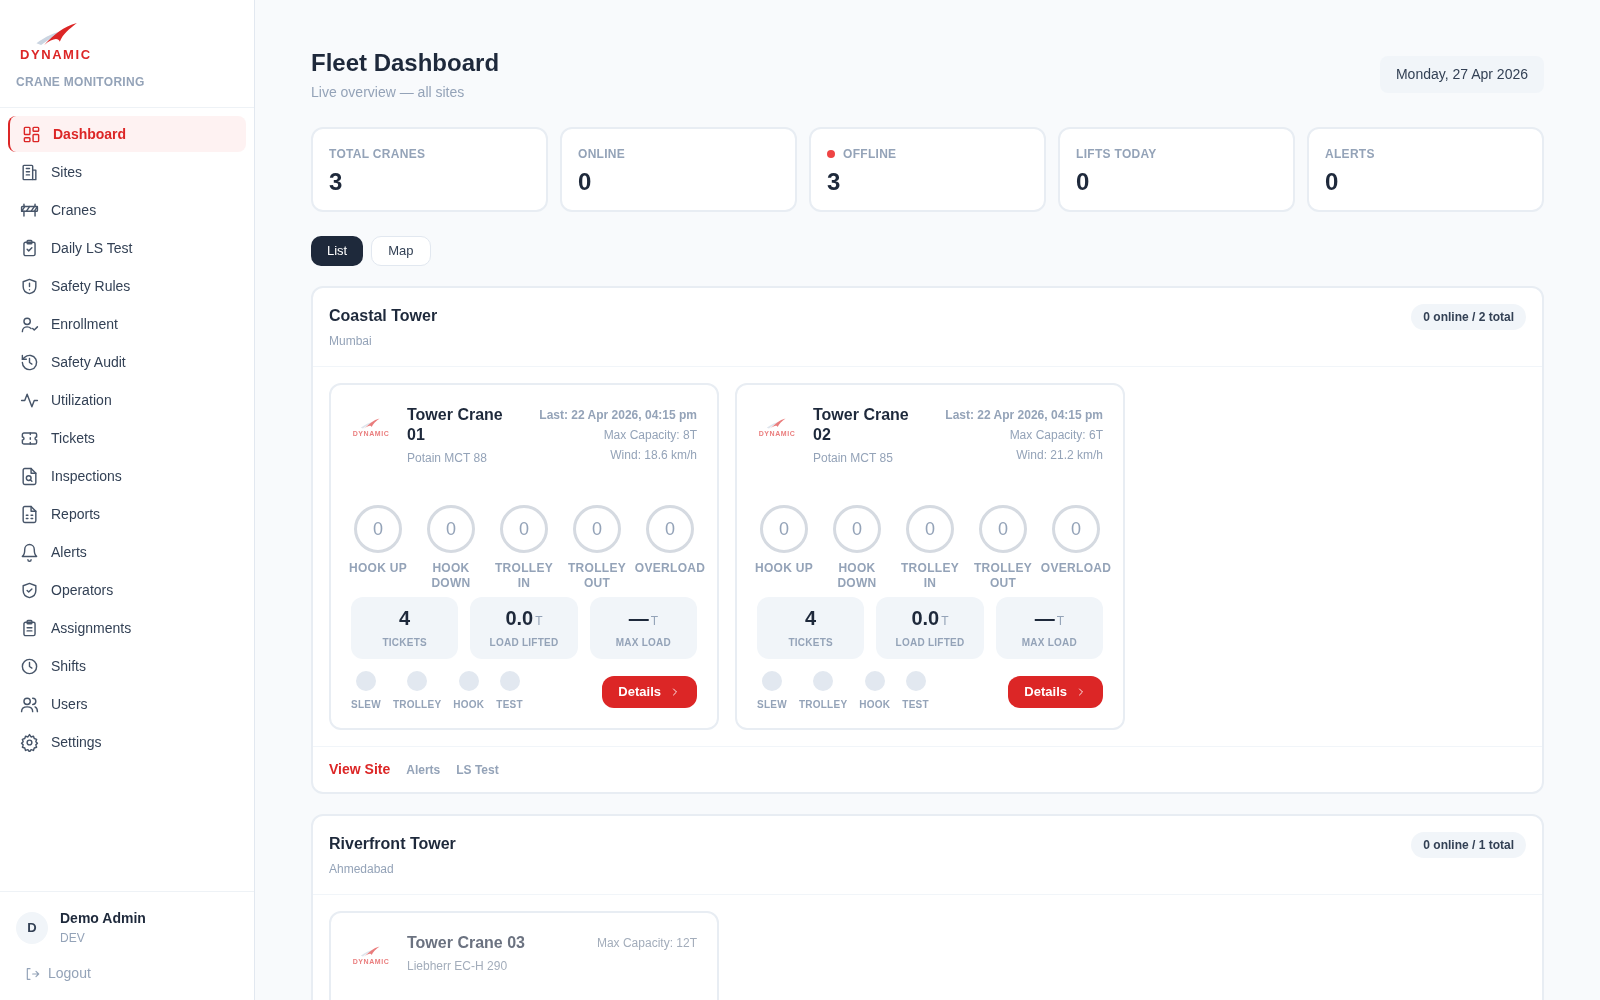 The height and width of the screenshot is (1000, 1600). I want to click on nav-item: Alerts, so click(127, 552).